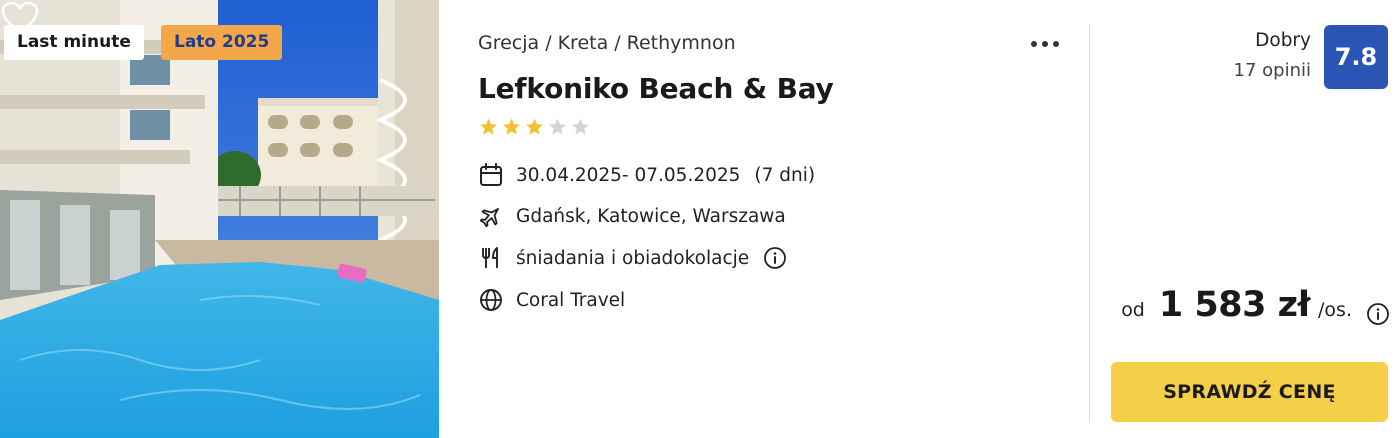 The image size is (1400, 438). What do you see at coordinates (1356, 57) in the screenshot?
I see `rating-score-badge: 7.8` at bounding box center [1356, 57].